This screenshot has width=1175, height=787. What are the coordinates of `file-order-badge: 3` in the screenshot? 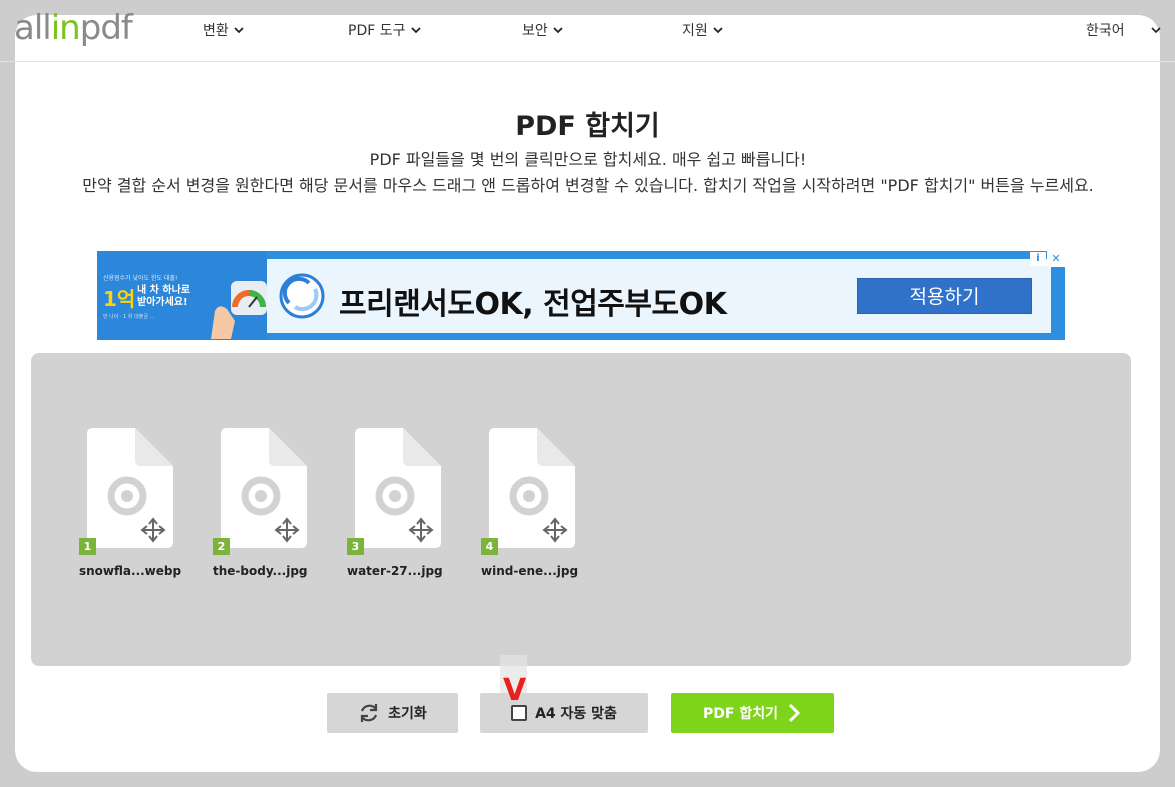 It's located at (355, 546).